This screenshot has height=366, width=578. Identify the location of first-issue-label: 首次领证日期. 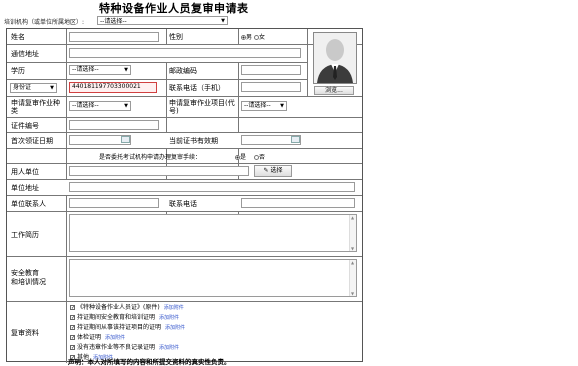
(32, 141).